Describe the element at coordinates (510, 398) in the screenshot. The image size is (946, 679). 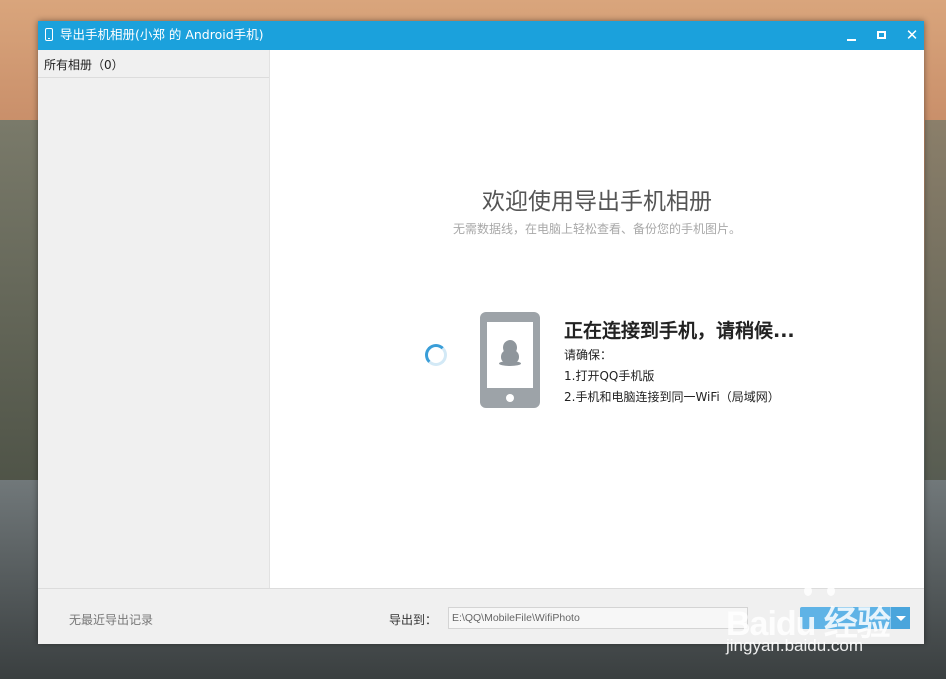
I see `phone-home-button` at that location.